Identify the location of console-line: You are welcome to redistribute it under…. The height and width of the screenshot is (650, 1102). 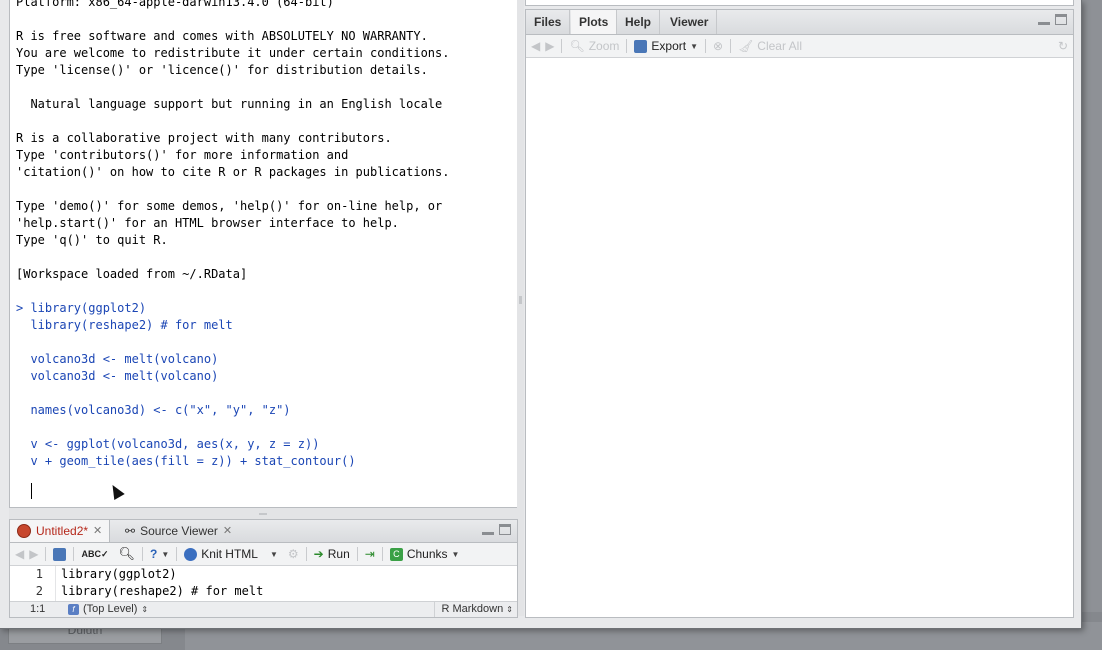
(233, 53).